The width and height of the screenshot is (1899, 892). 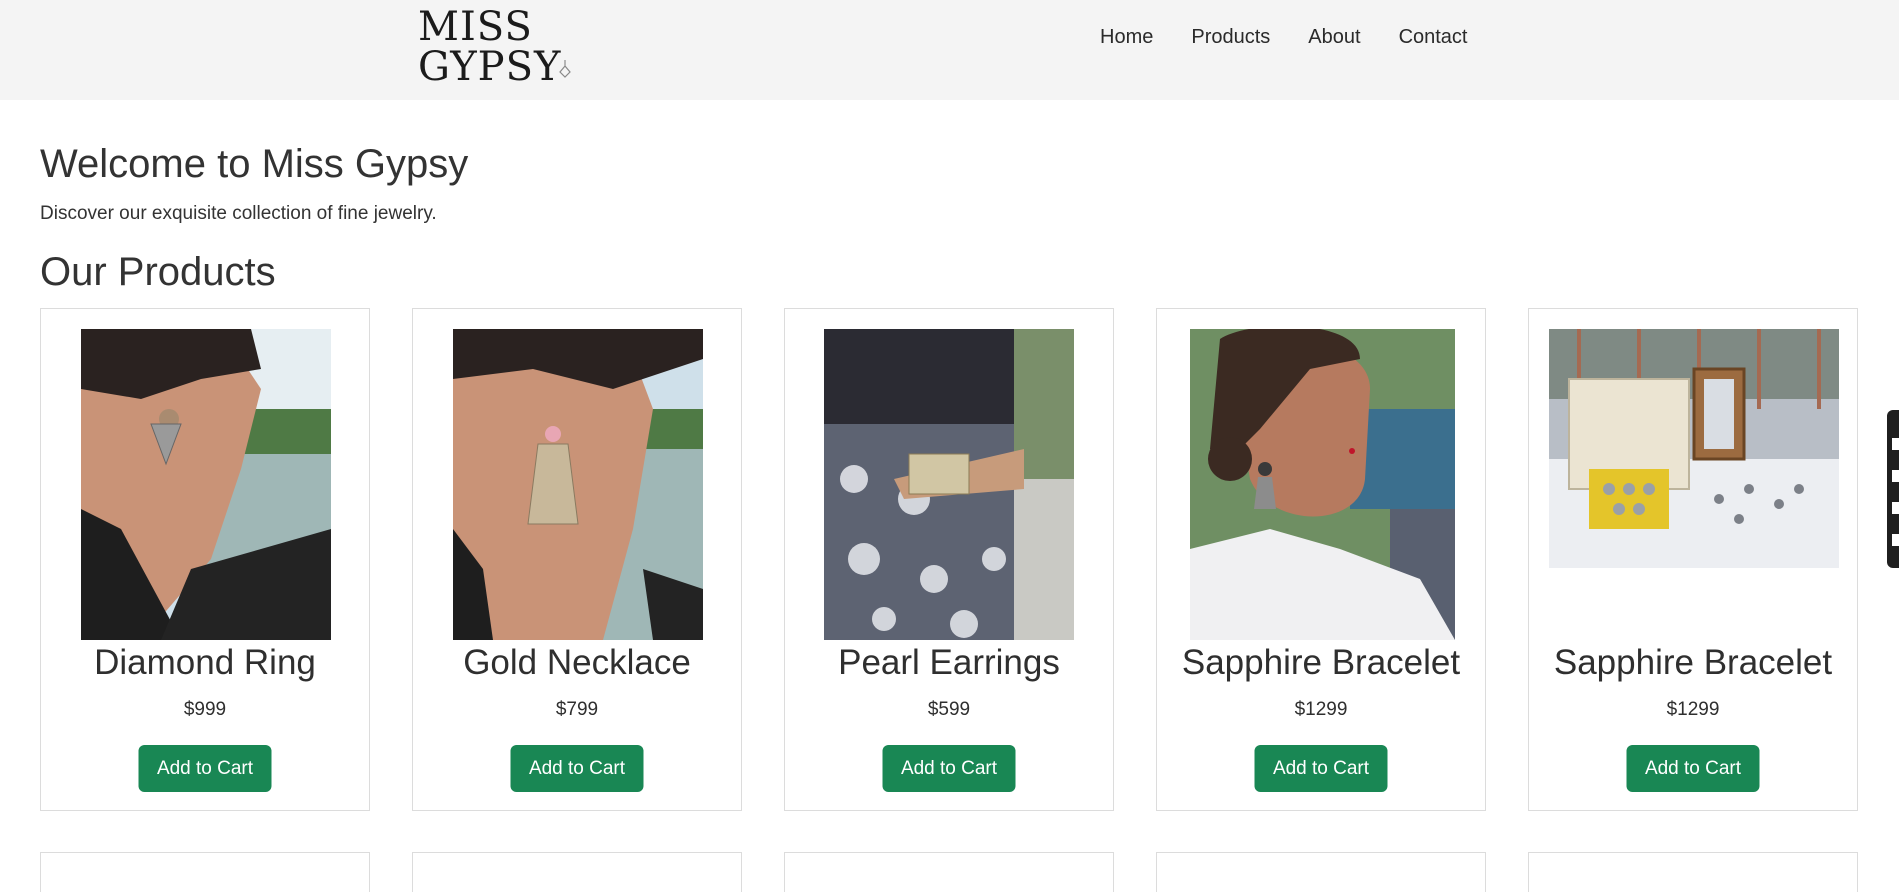 I want to click on nav-products-link: Products, so click(x=1230, y=37).